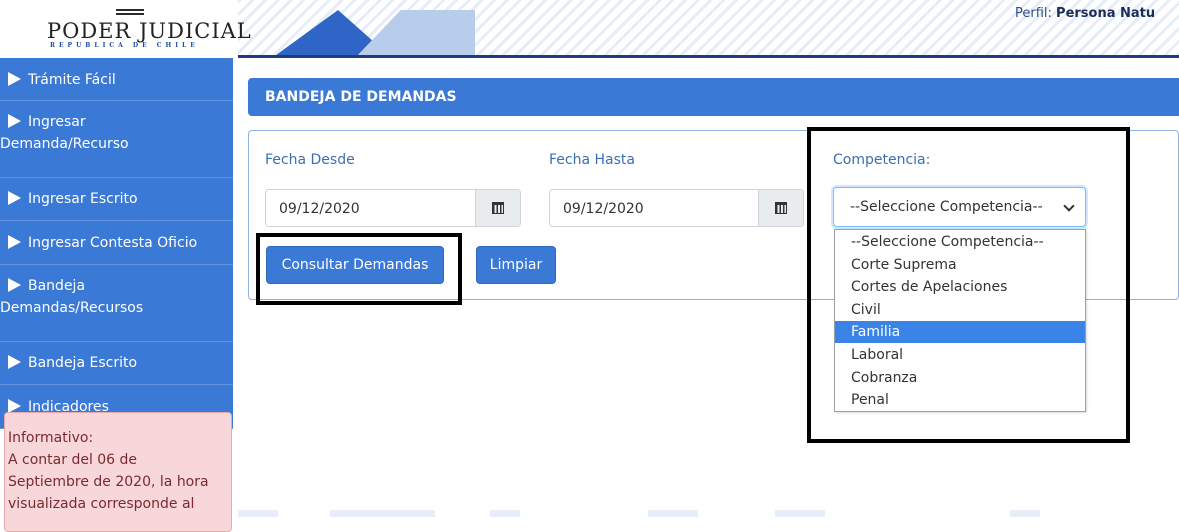  Describe the element at coordinates (72, 308) in the screenshot. I see `sidebar-item-label-line2: Demandas/Recursos` at that location.